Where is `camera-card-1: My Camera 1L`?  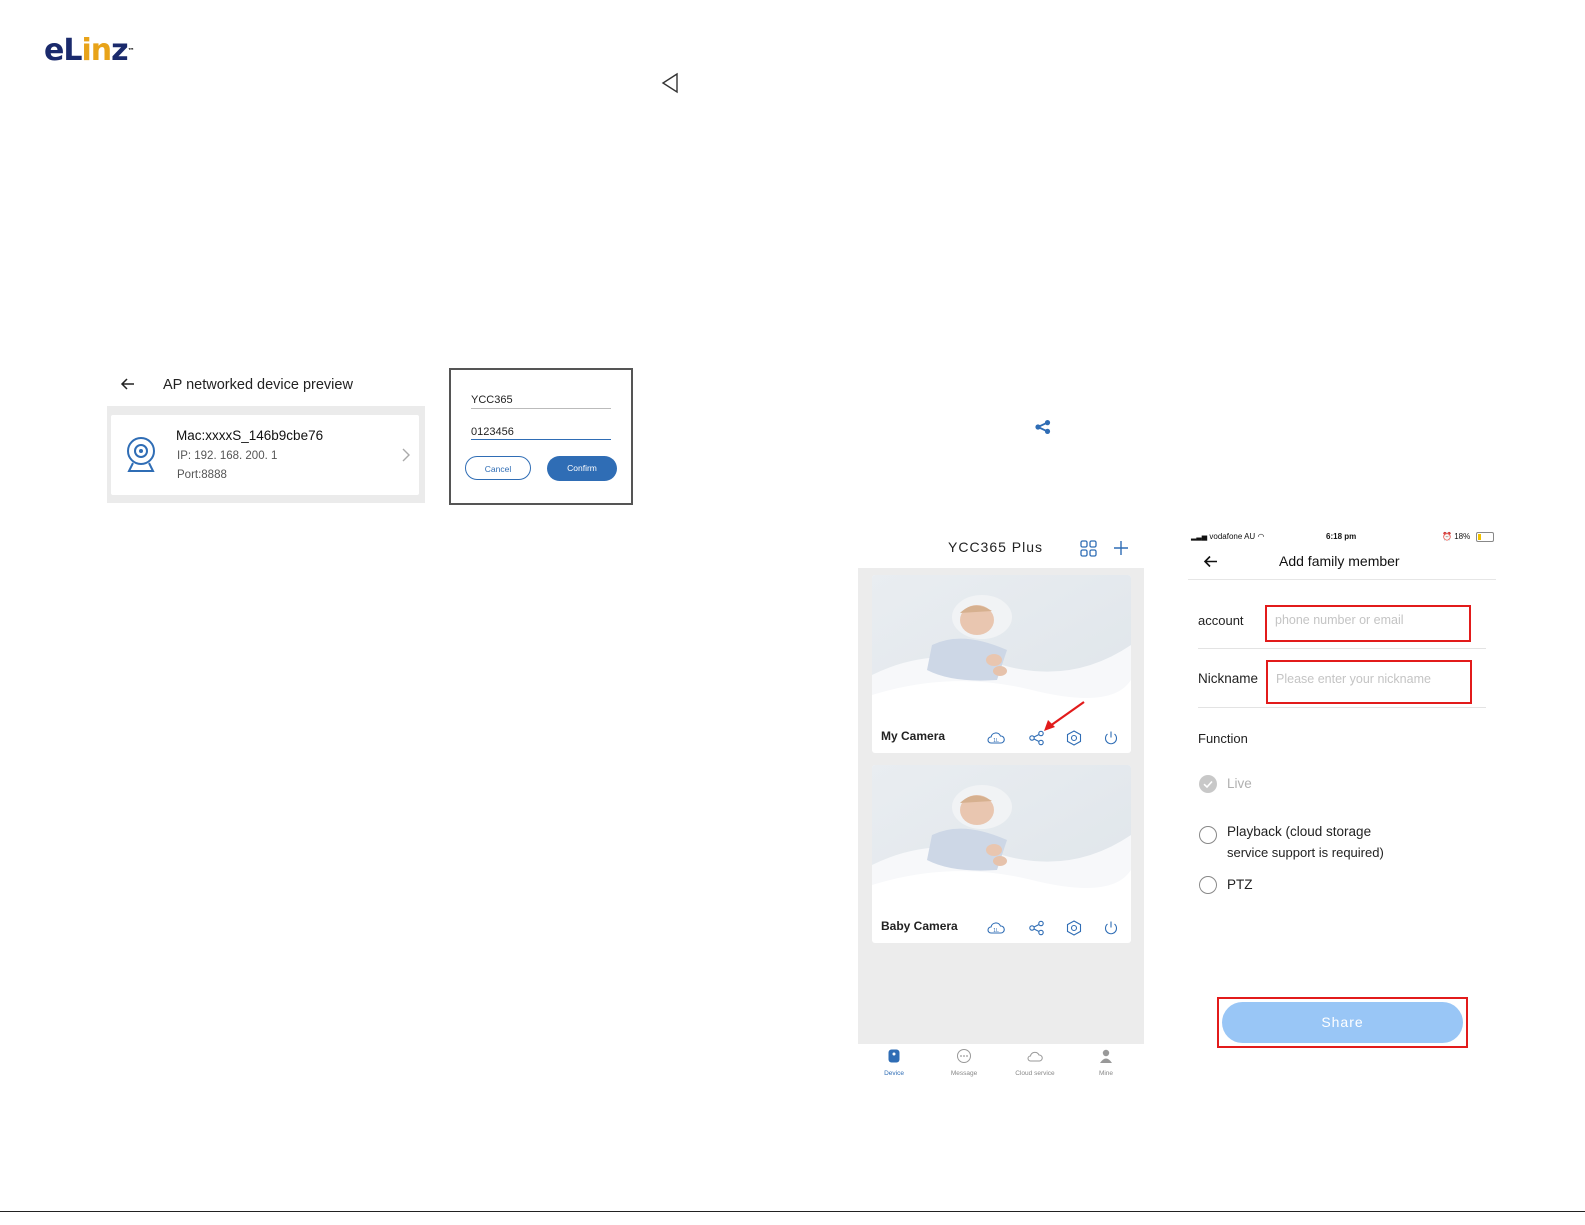
camera-card-1: My Camera 1L is located at coordinates (1001, 664).